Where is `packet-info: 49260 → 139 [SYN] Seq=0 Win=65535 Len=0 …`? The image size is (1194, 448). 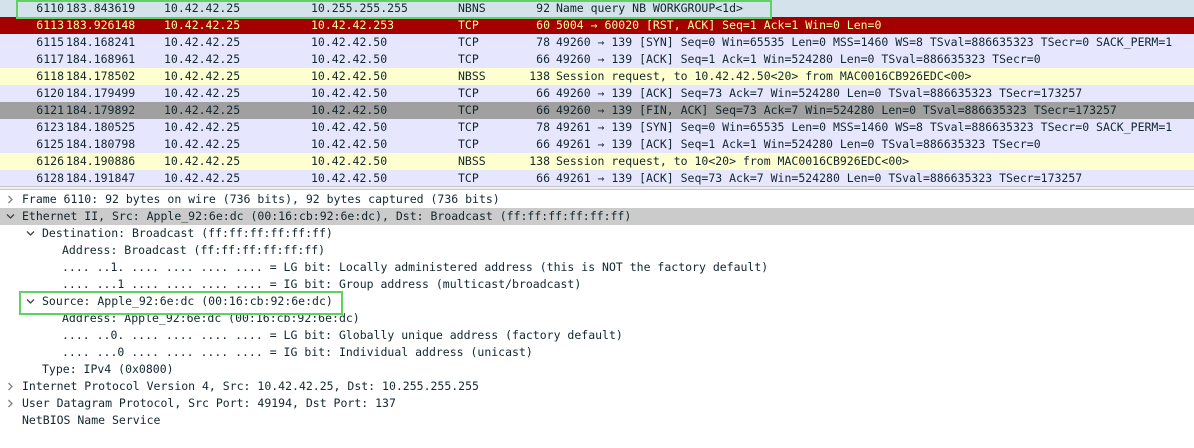
packet-info: 49260 → 139 [SYN] Seq=0 Win=65535 Len=0 … is located at coordinates (864, 42).